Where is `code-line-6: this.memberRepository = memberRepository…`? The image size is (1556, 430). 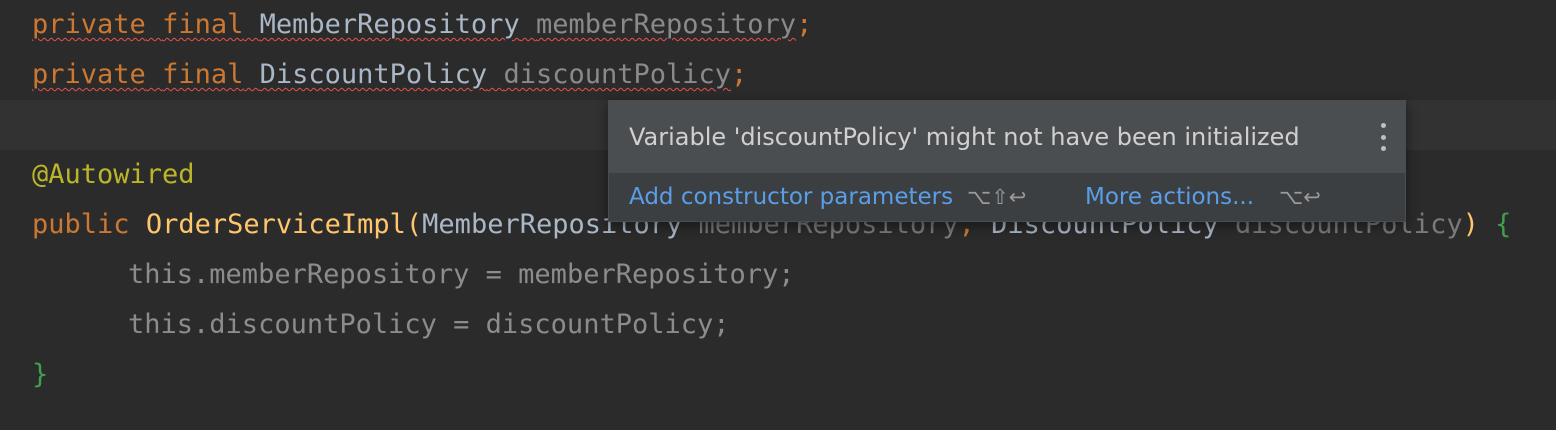
code-line-6: this.memberRepository = memberRepository… is located at coordinates (461, 275).